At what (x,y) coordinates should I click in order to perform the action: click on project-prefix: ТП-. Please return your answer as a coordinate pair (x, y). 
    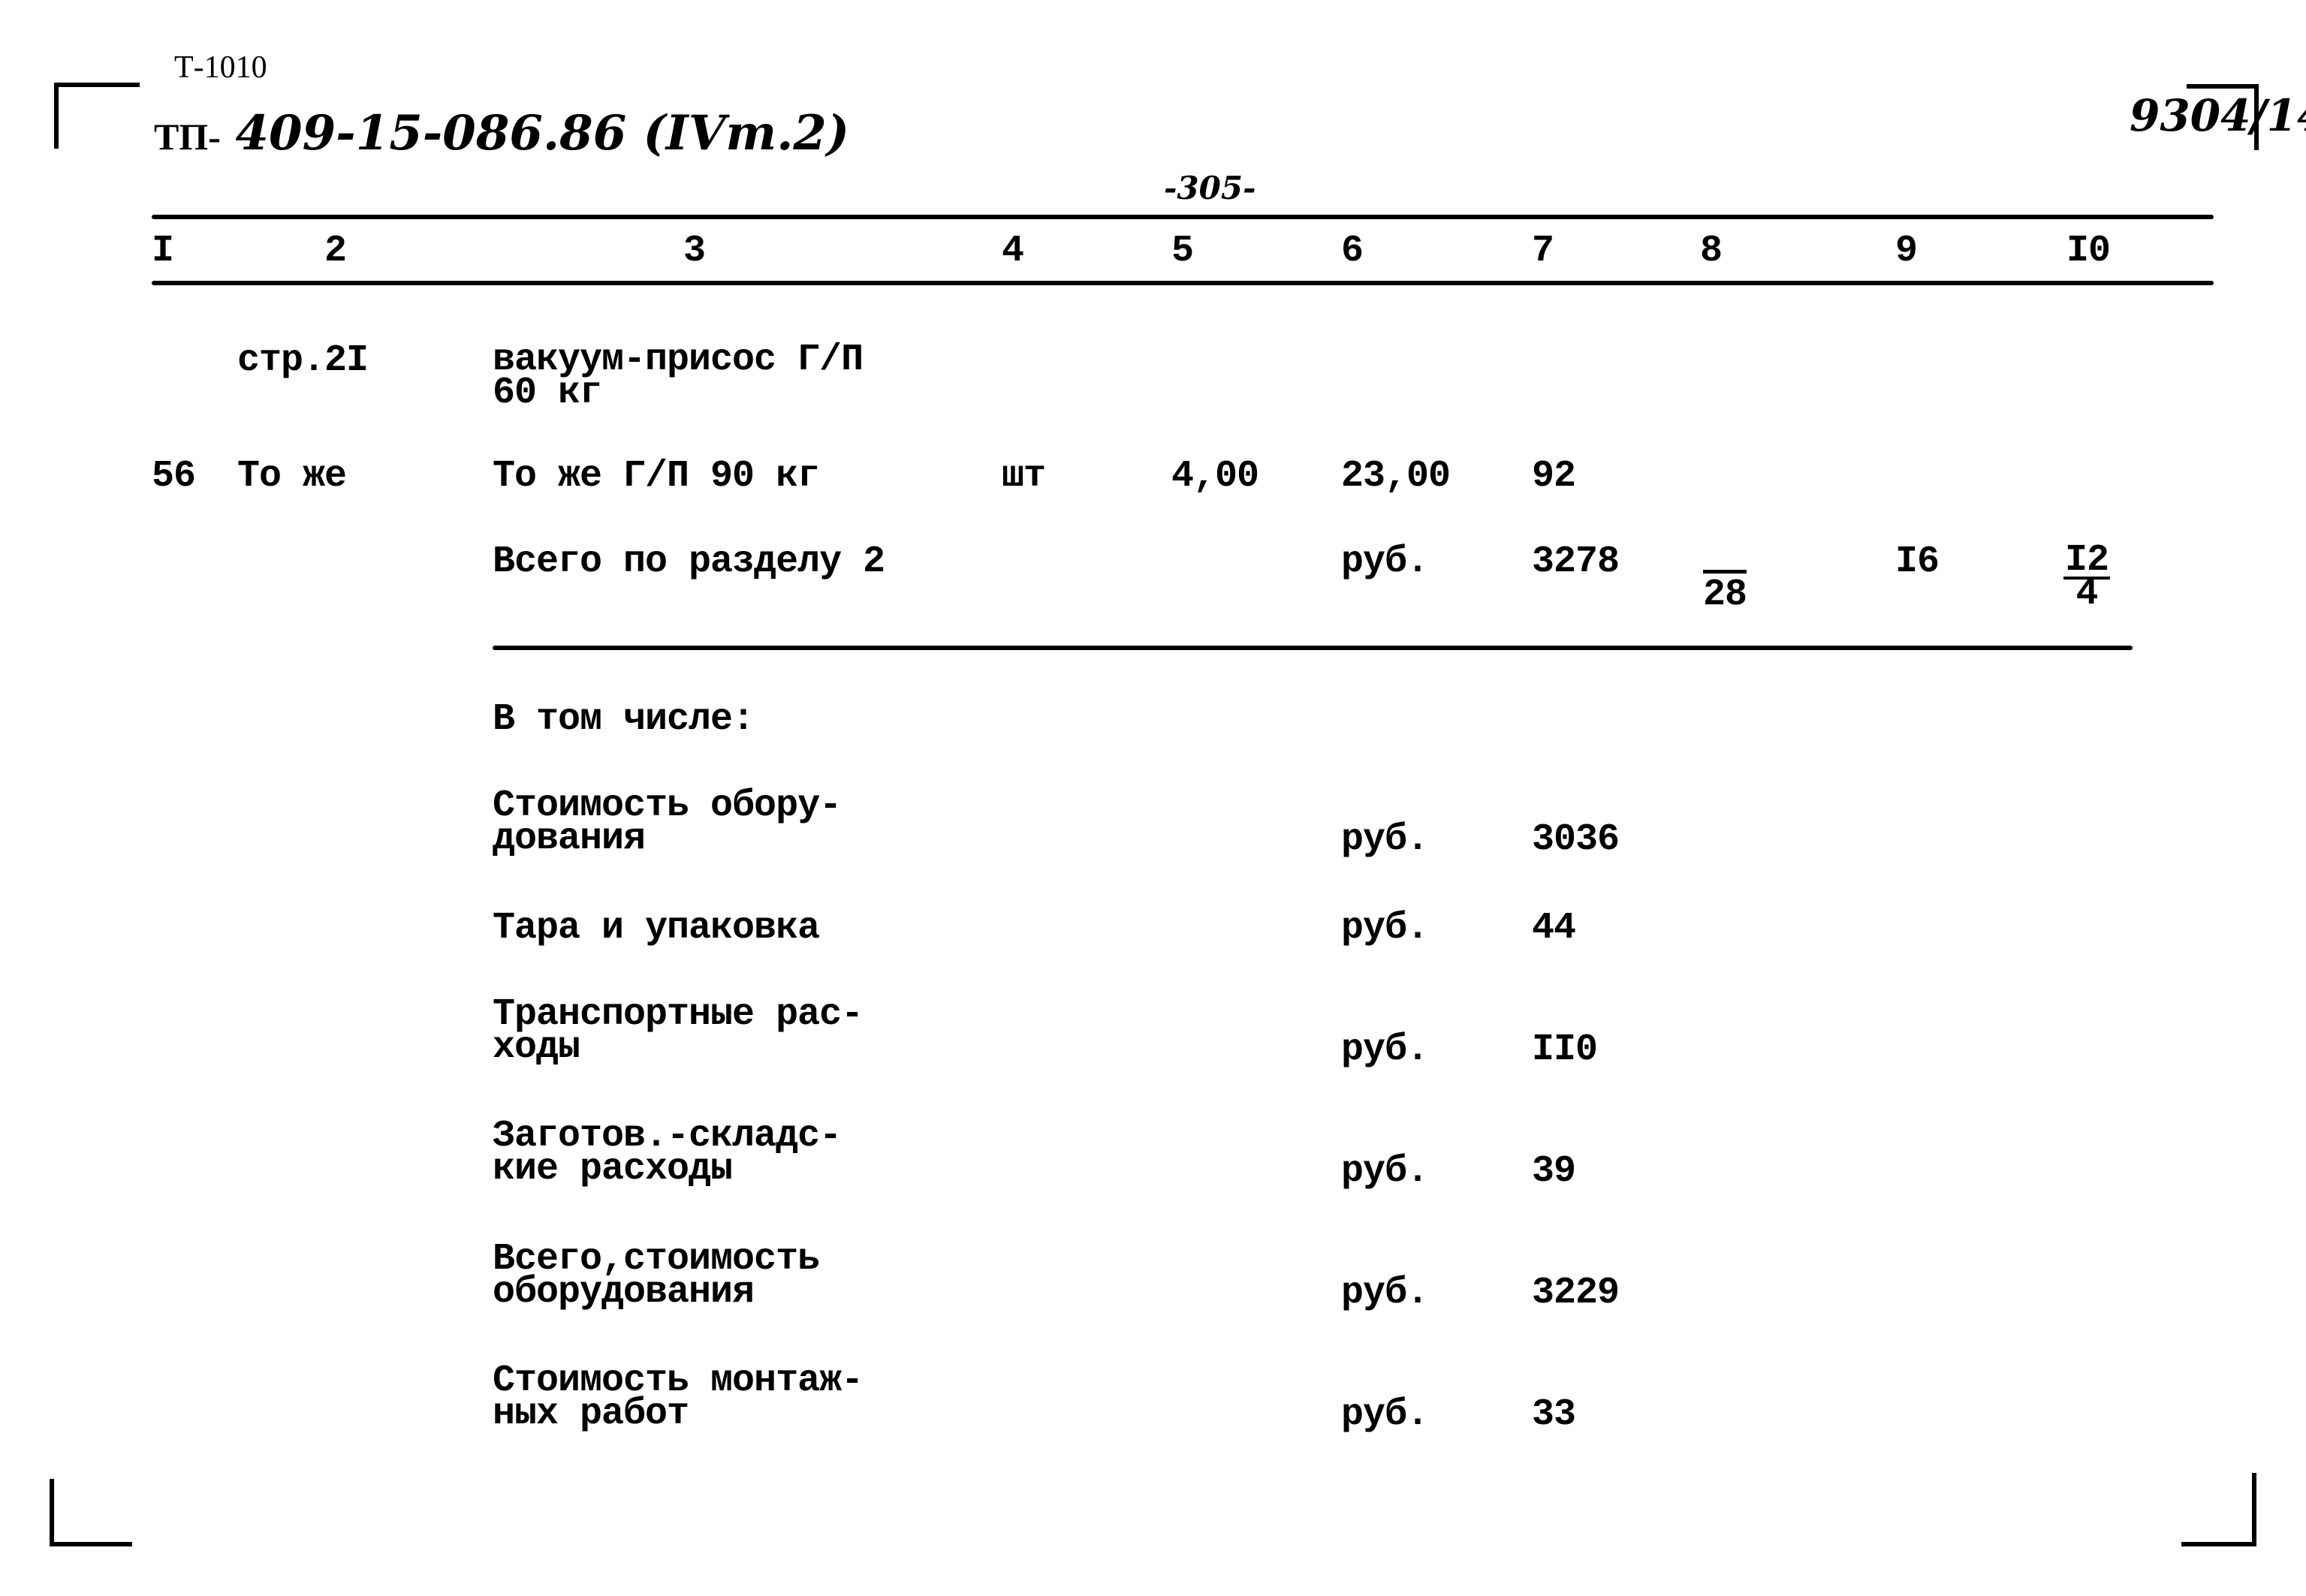
    Looking at the image, I should click on (187, 137).